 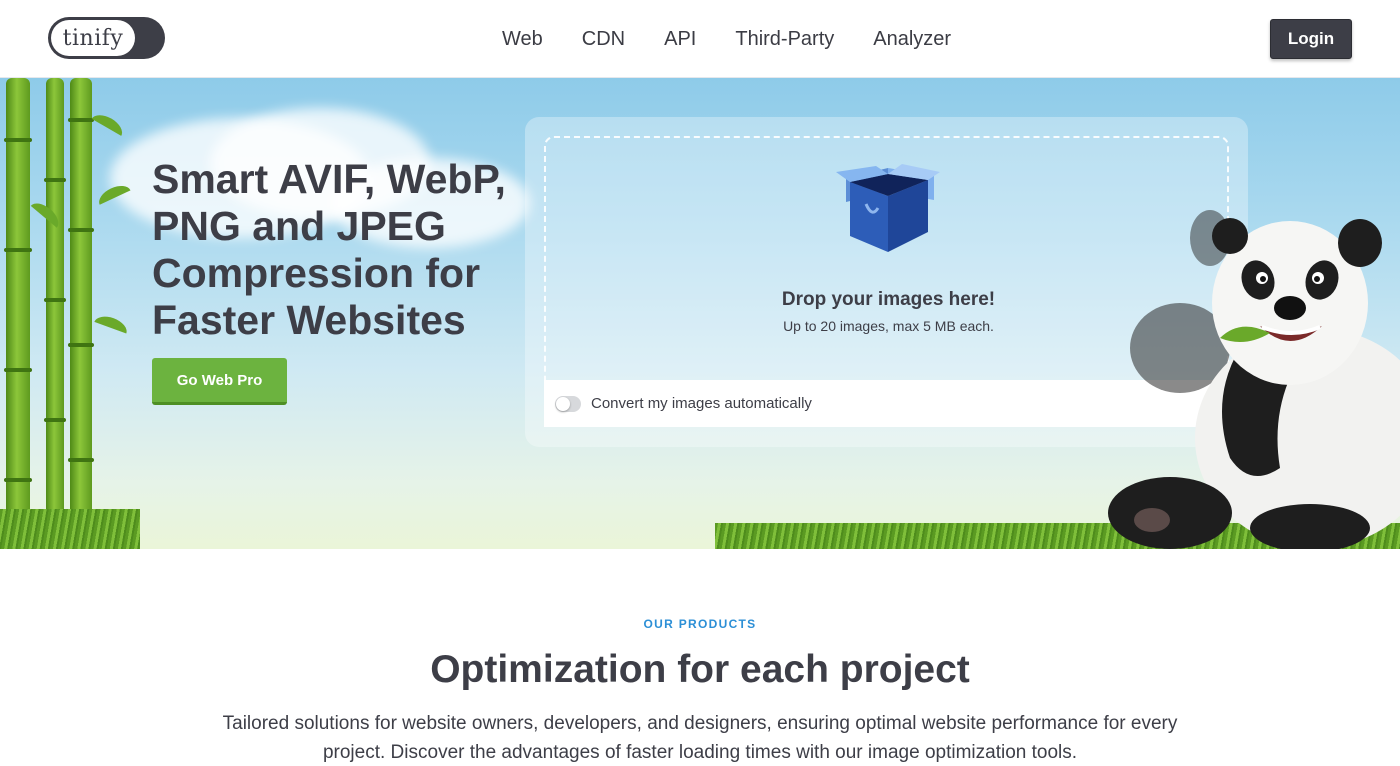 What do you see at coordinates (888, 208) in the screenshot?
I see `open-box-icon` at bounding box center [888, 208].